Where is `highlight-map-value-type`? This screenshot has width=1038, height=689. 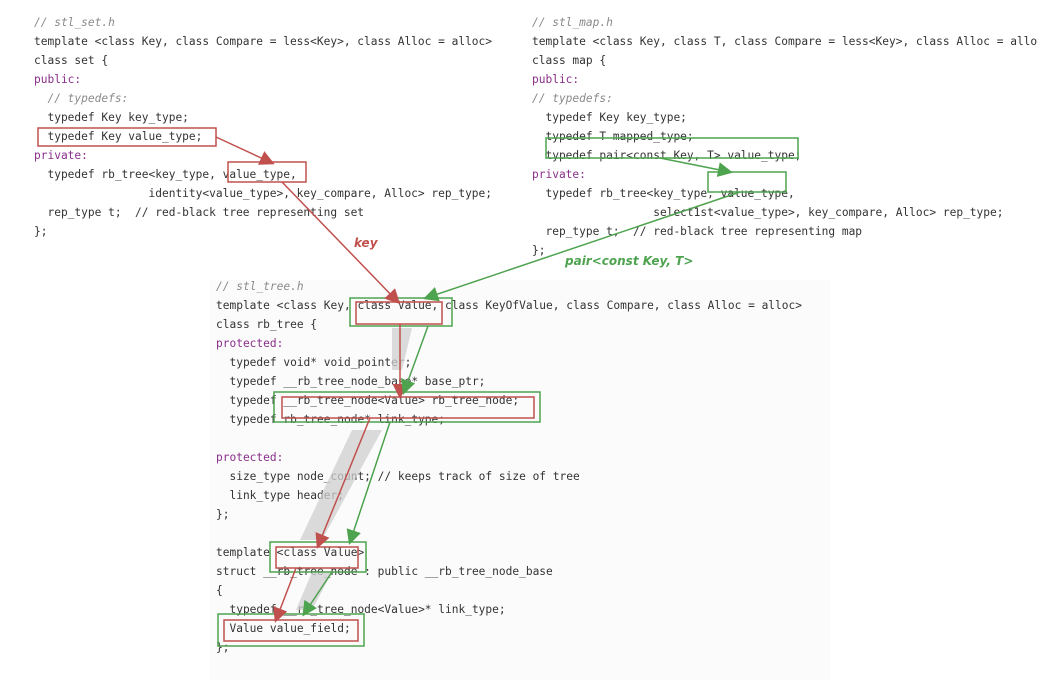
highlight-map-value-type is located at coordinates (672, 148).